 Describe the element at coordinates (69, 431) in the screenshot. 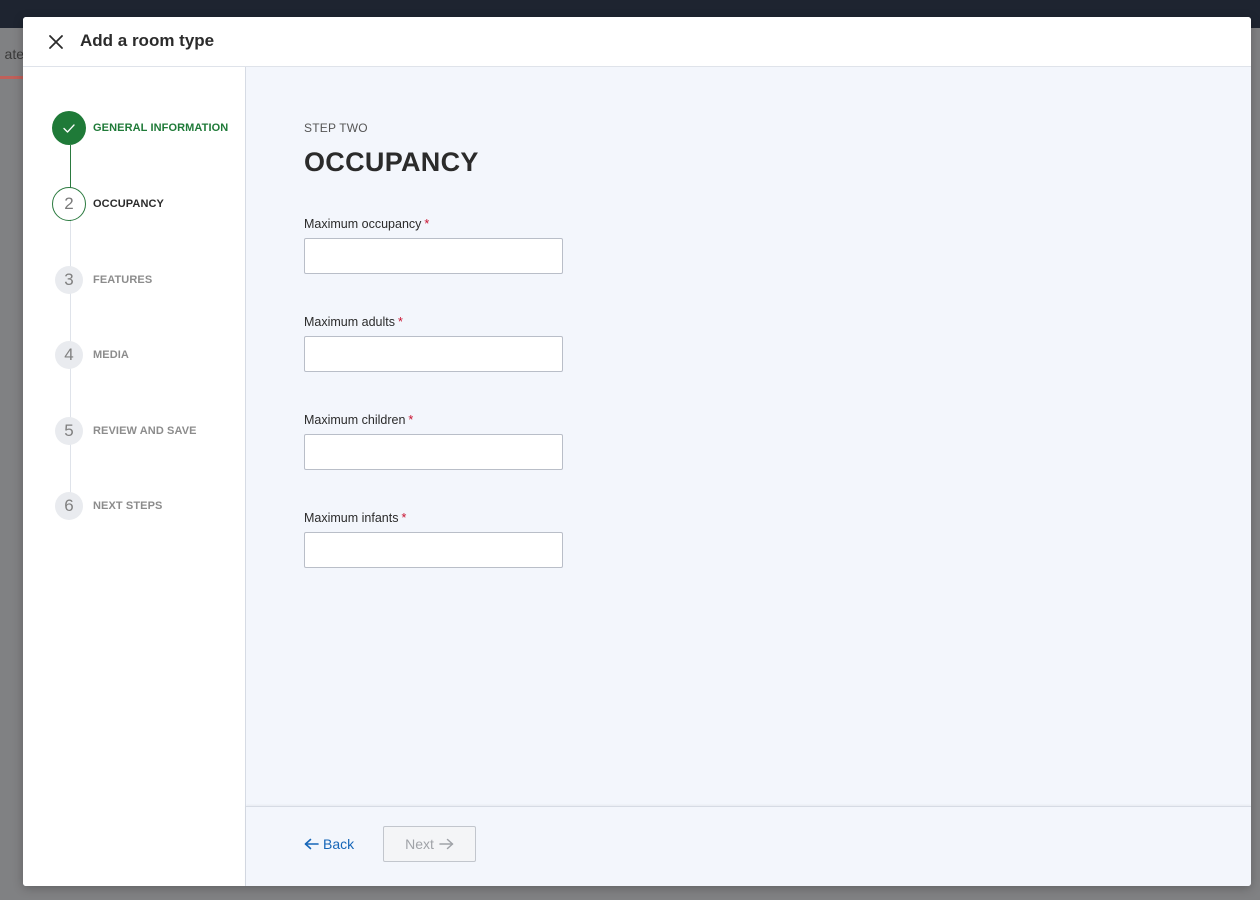

I see `step-number: 5` at that location.